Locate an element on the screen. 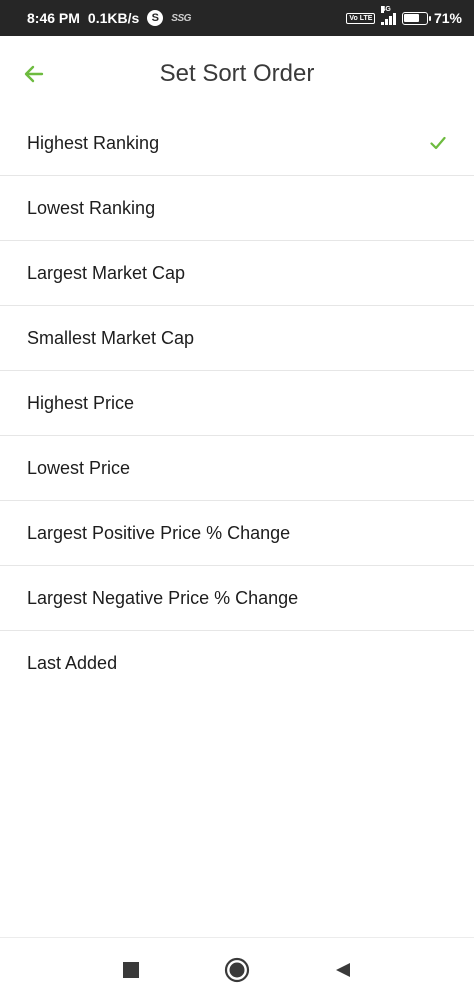  recents-button is located at coordinates (131, 970).